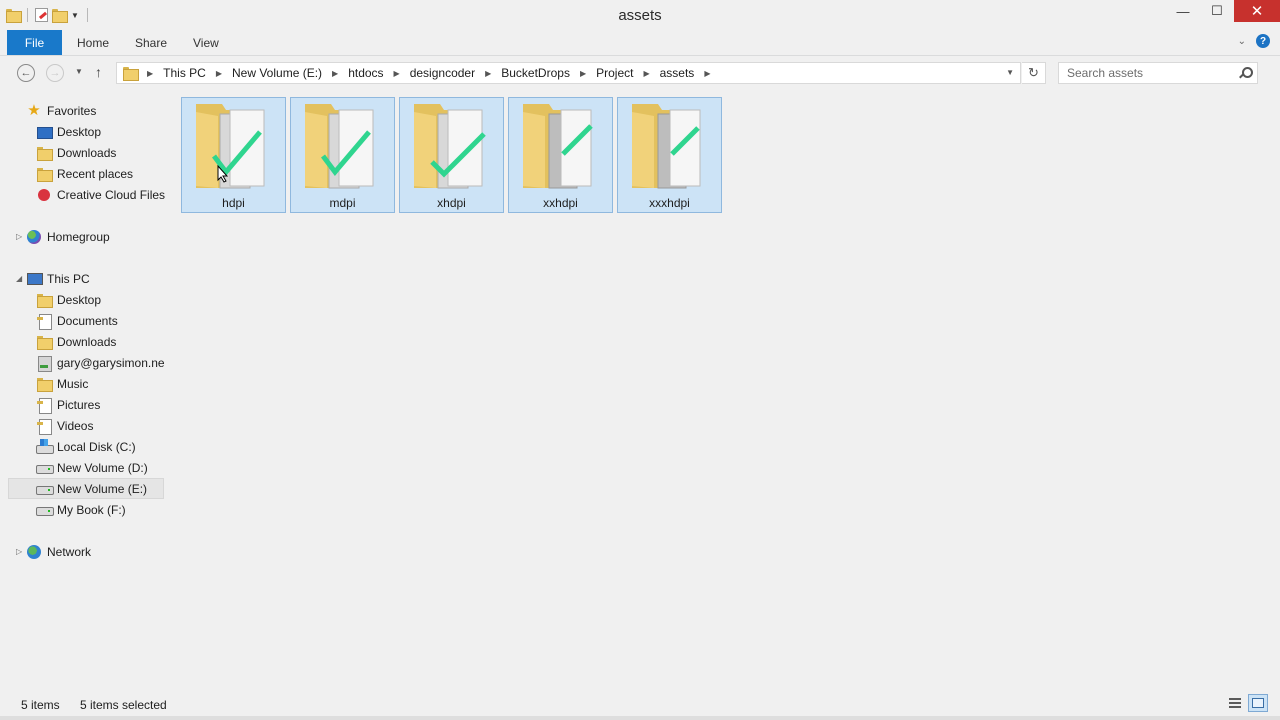 The height and width of the screenshot is (720, 1280). Describe the element at coordinates (1183, 11) in the screenshot. I see `minimize-button: —` at that location.